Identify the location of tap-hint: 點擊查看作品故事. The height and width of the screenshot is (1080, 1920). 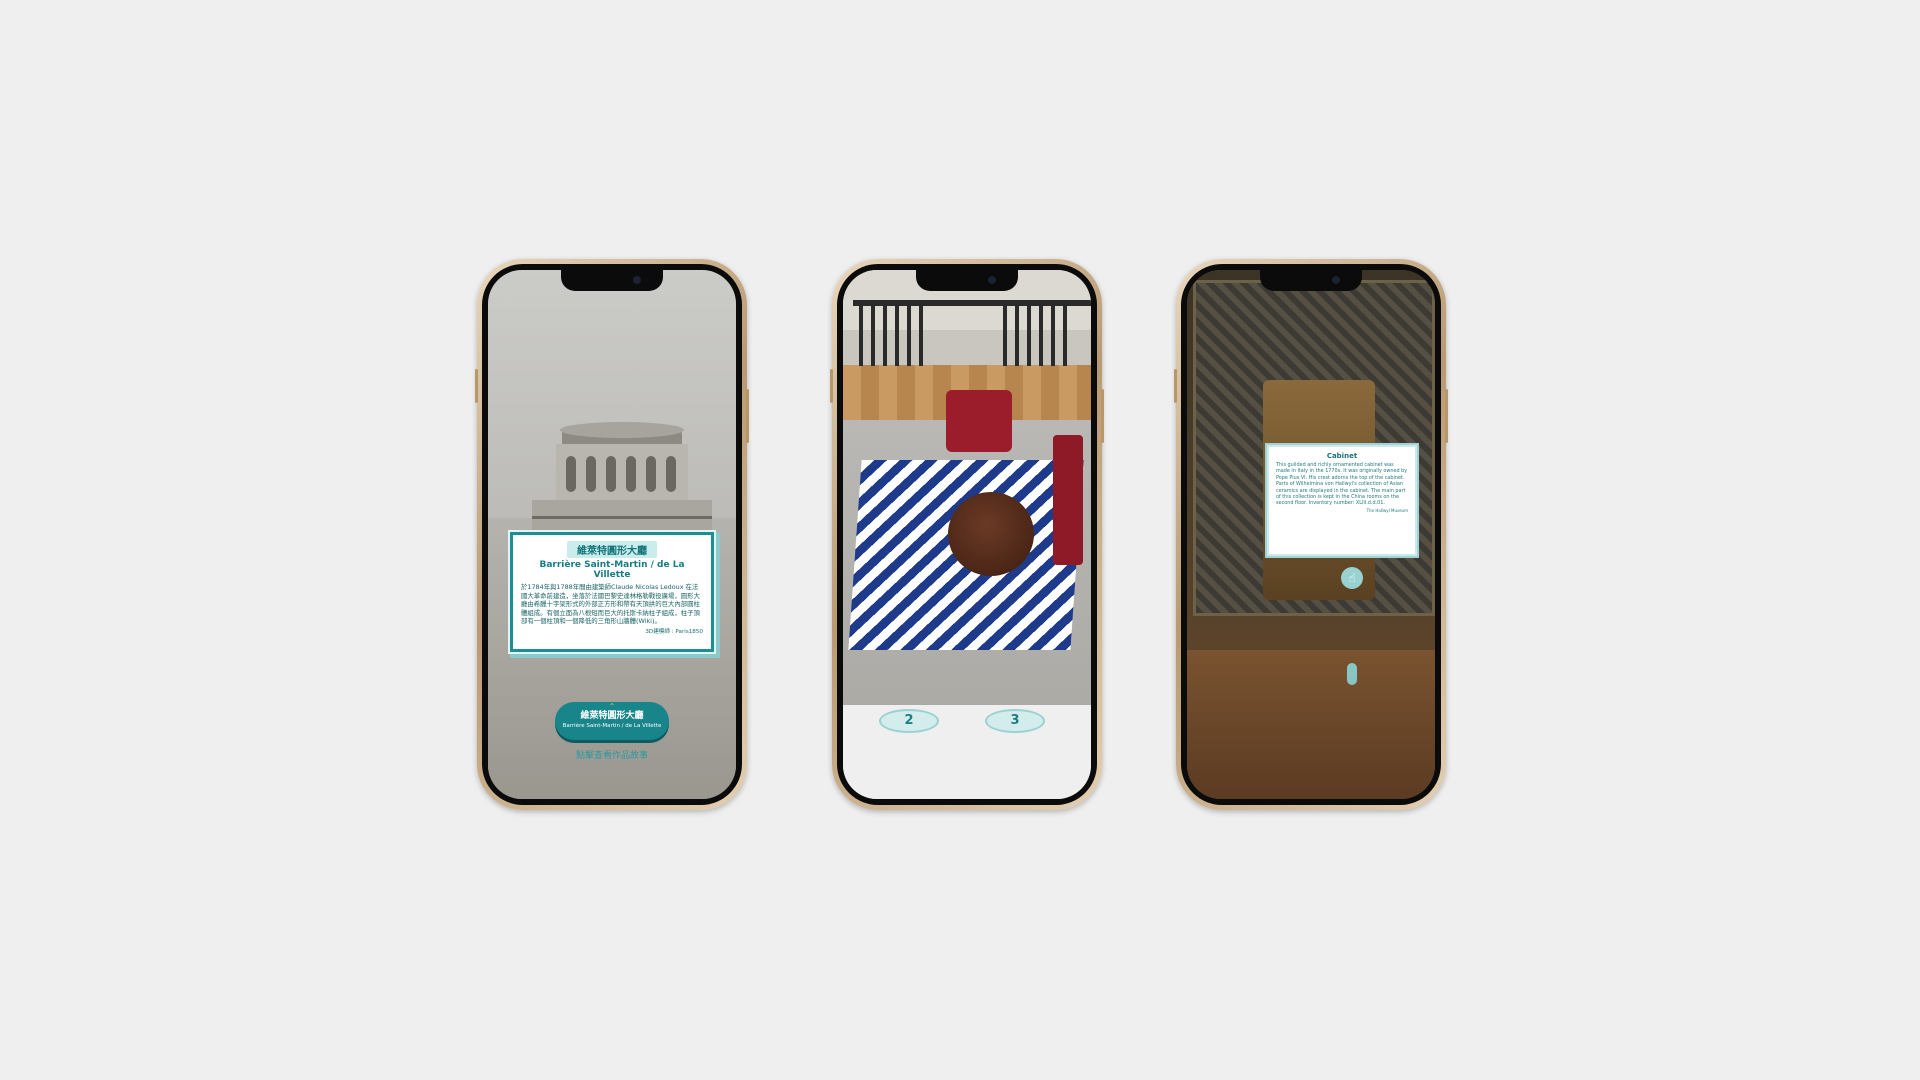
(612, 754).